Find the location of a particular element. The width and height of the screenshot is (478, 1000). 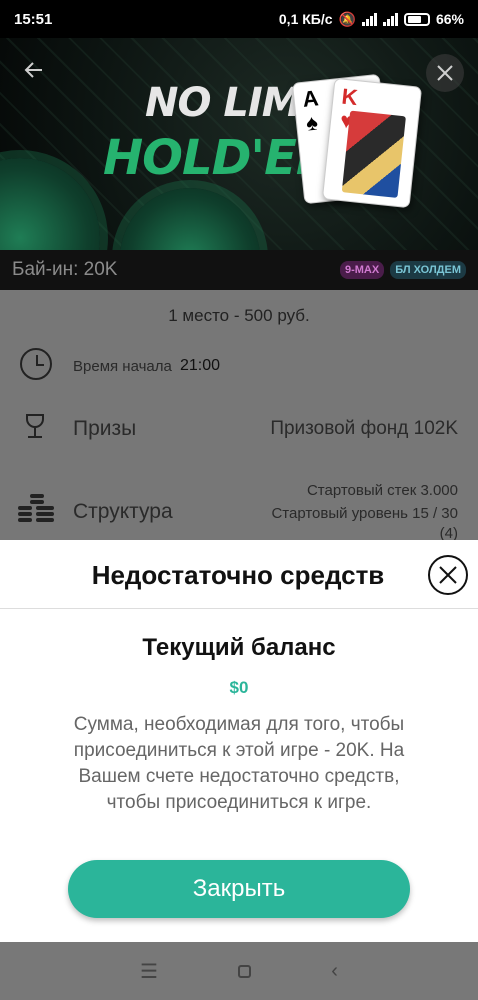

game-type-badge: БЛ ХОЛДЕМ is located at coordinates (428, 270).